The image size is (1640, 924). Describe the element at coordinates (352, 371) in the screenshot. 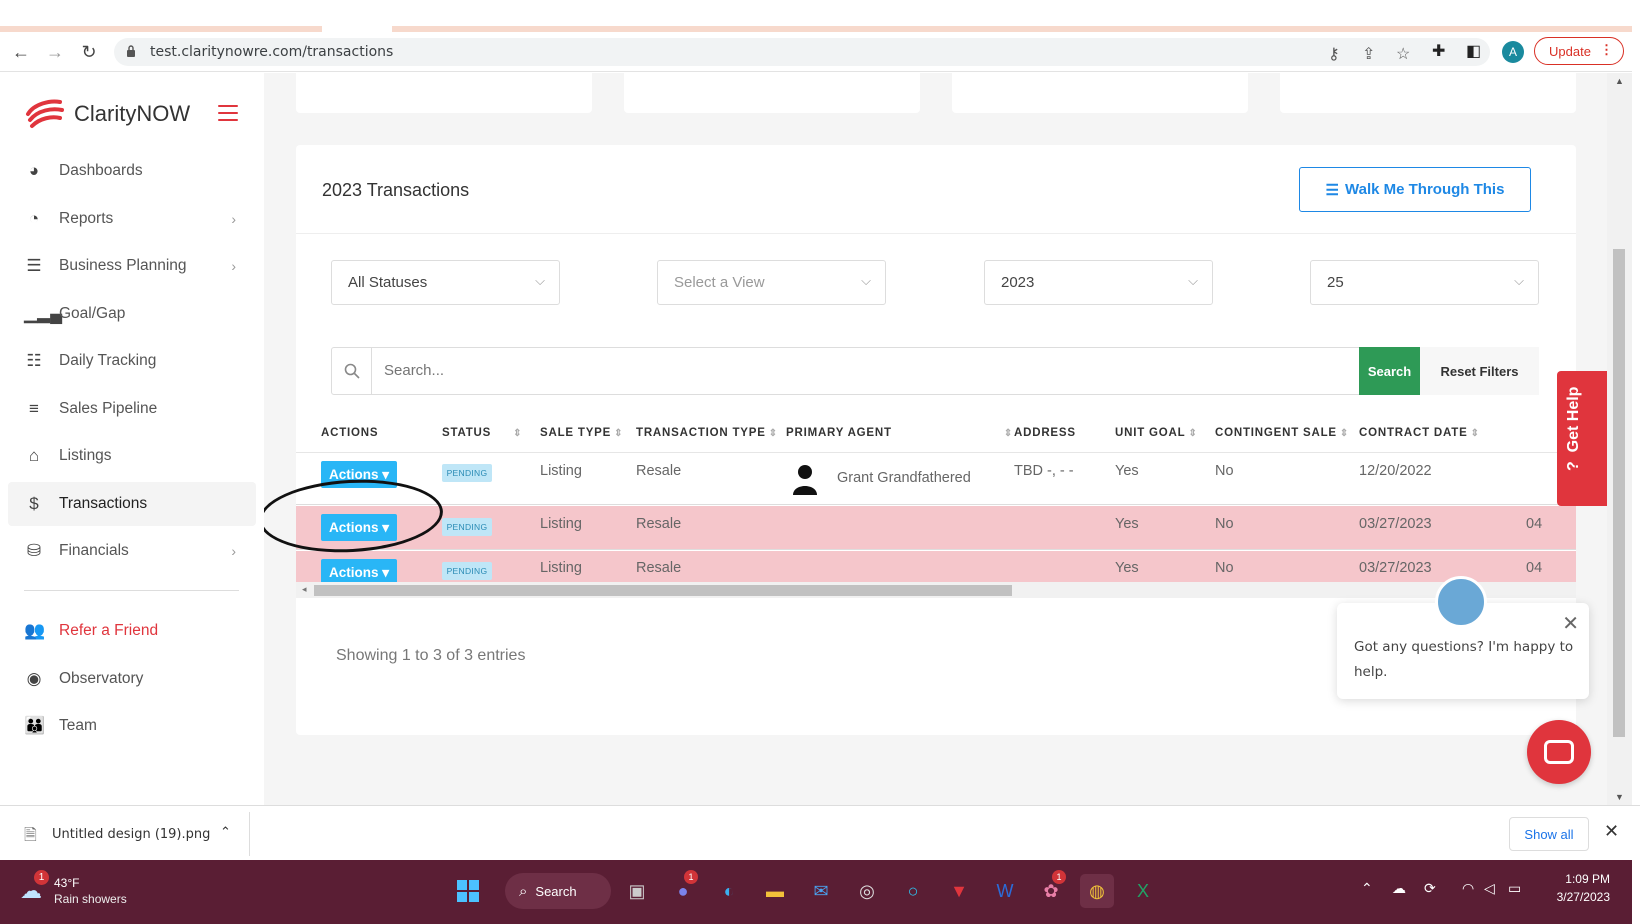

I see `search-icon` at that location.